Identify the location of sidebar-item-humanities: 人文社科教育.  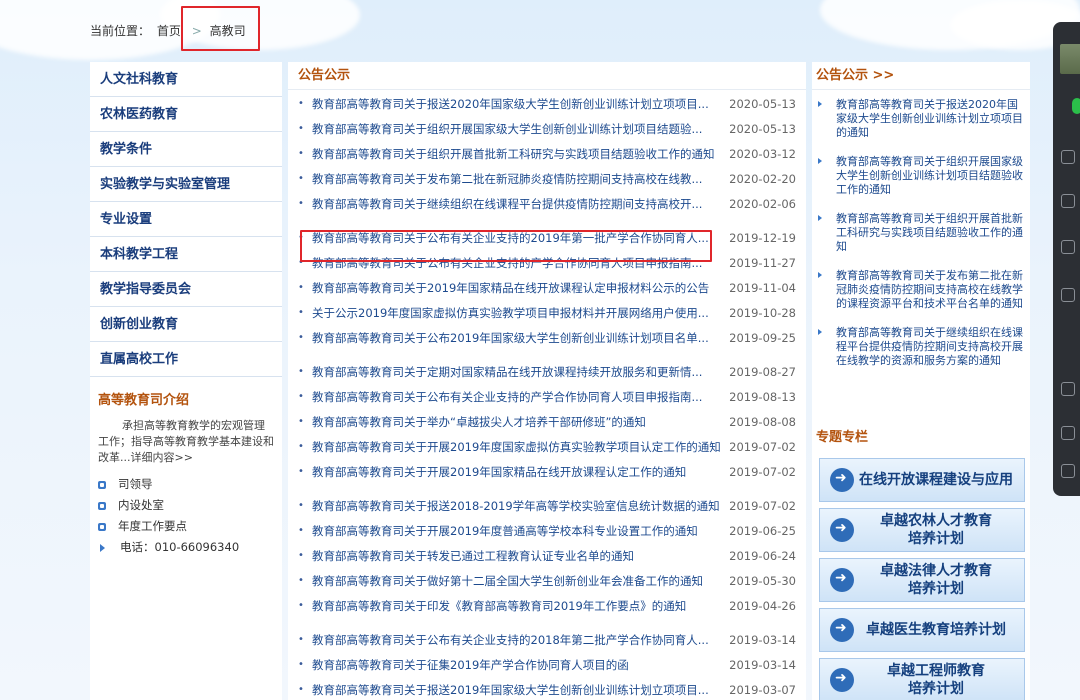
(186, 79).